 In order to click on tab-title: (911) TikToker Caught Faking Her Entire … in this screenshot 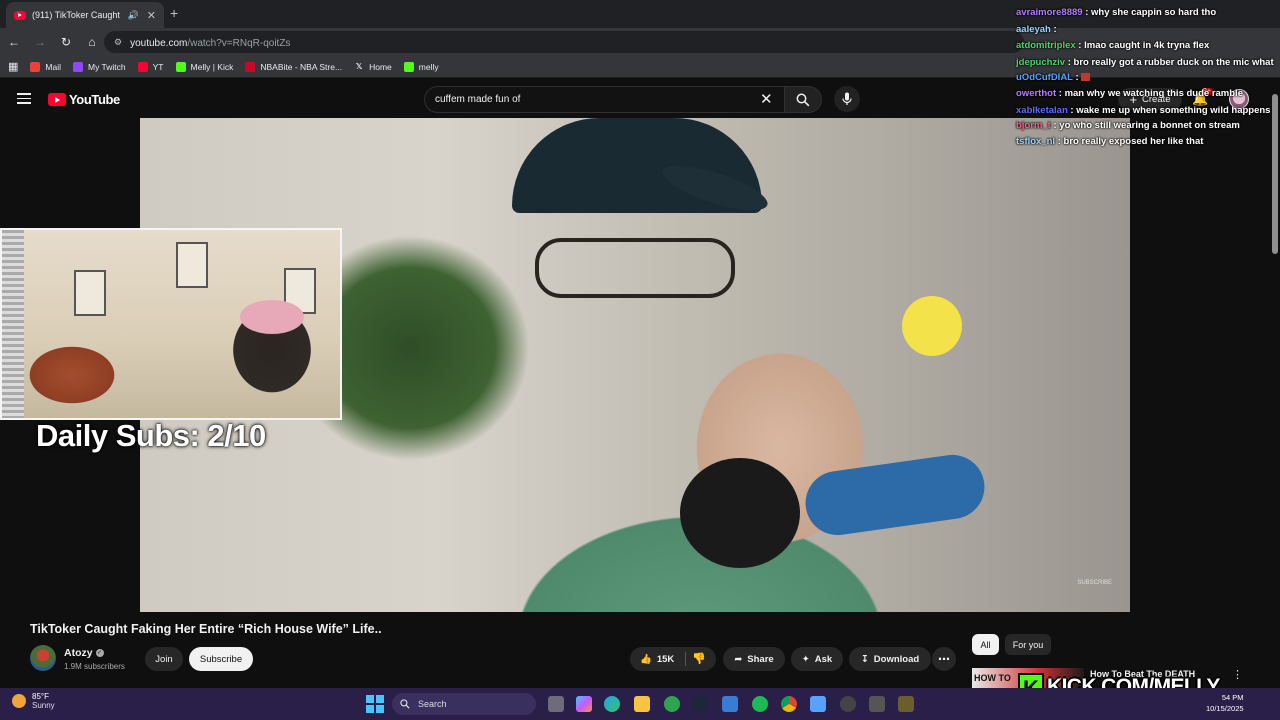, I will do `click(77, 15)`.